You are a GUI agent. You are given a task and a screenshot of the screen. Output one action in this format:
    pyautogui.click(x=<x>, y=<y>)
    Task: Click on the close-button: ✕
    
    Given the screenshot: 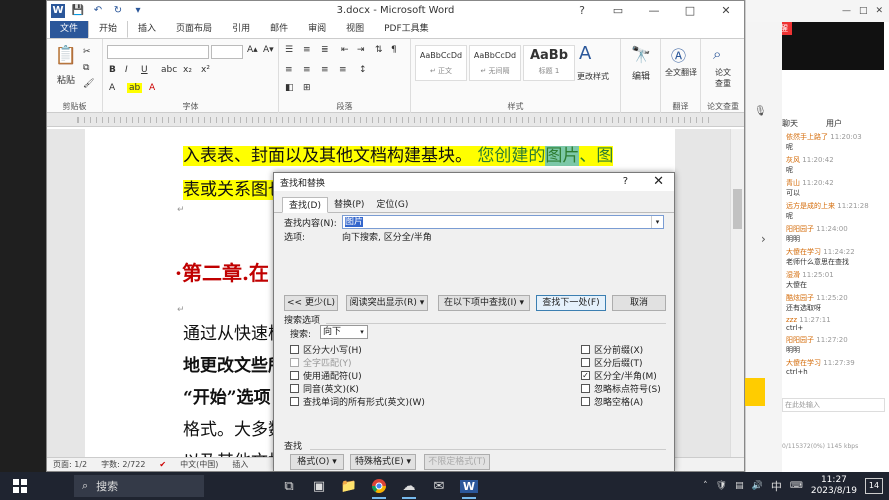 What is the action you would take?
    pyautogui.click(x=726, y=11)
    